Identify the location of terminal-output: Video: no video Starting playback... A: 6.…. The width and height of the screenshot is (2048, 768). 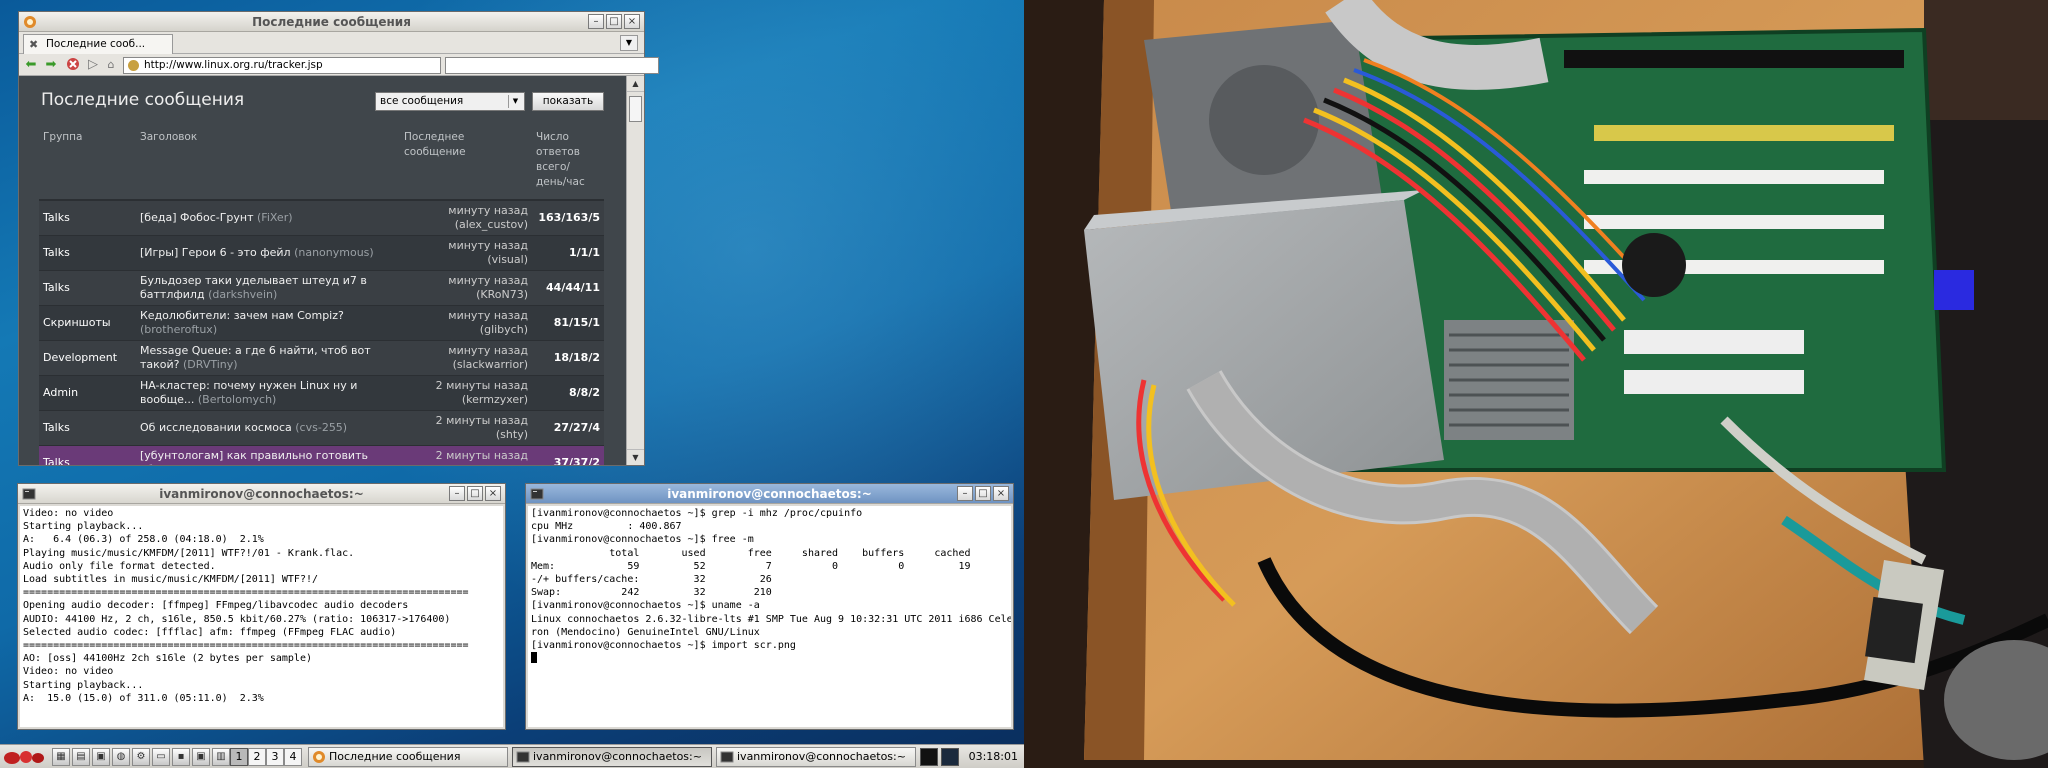
(261, 616).